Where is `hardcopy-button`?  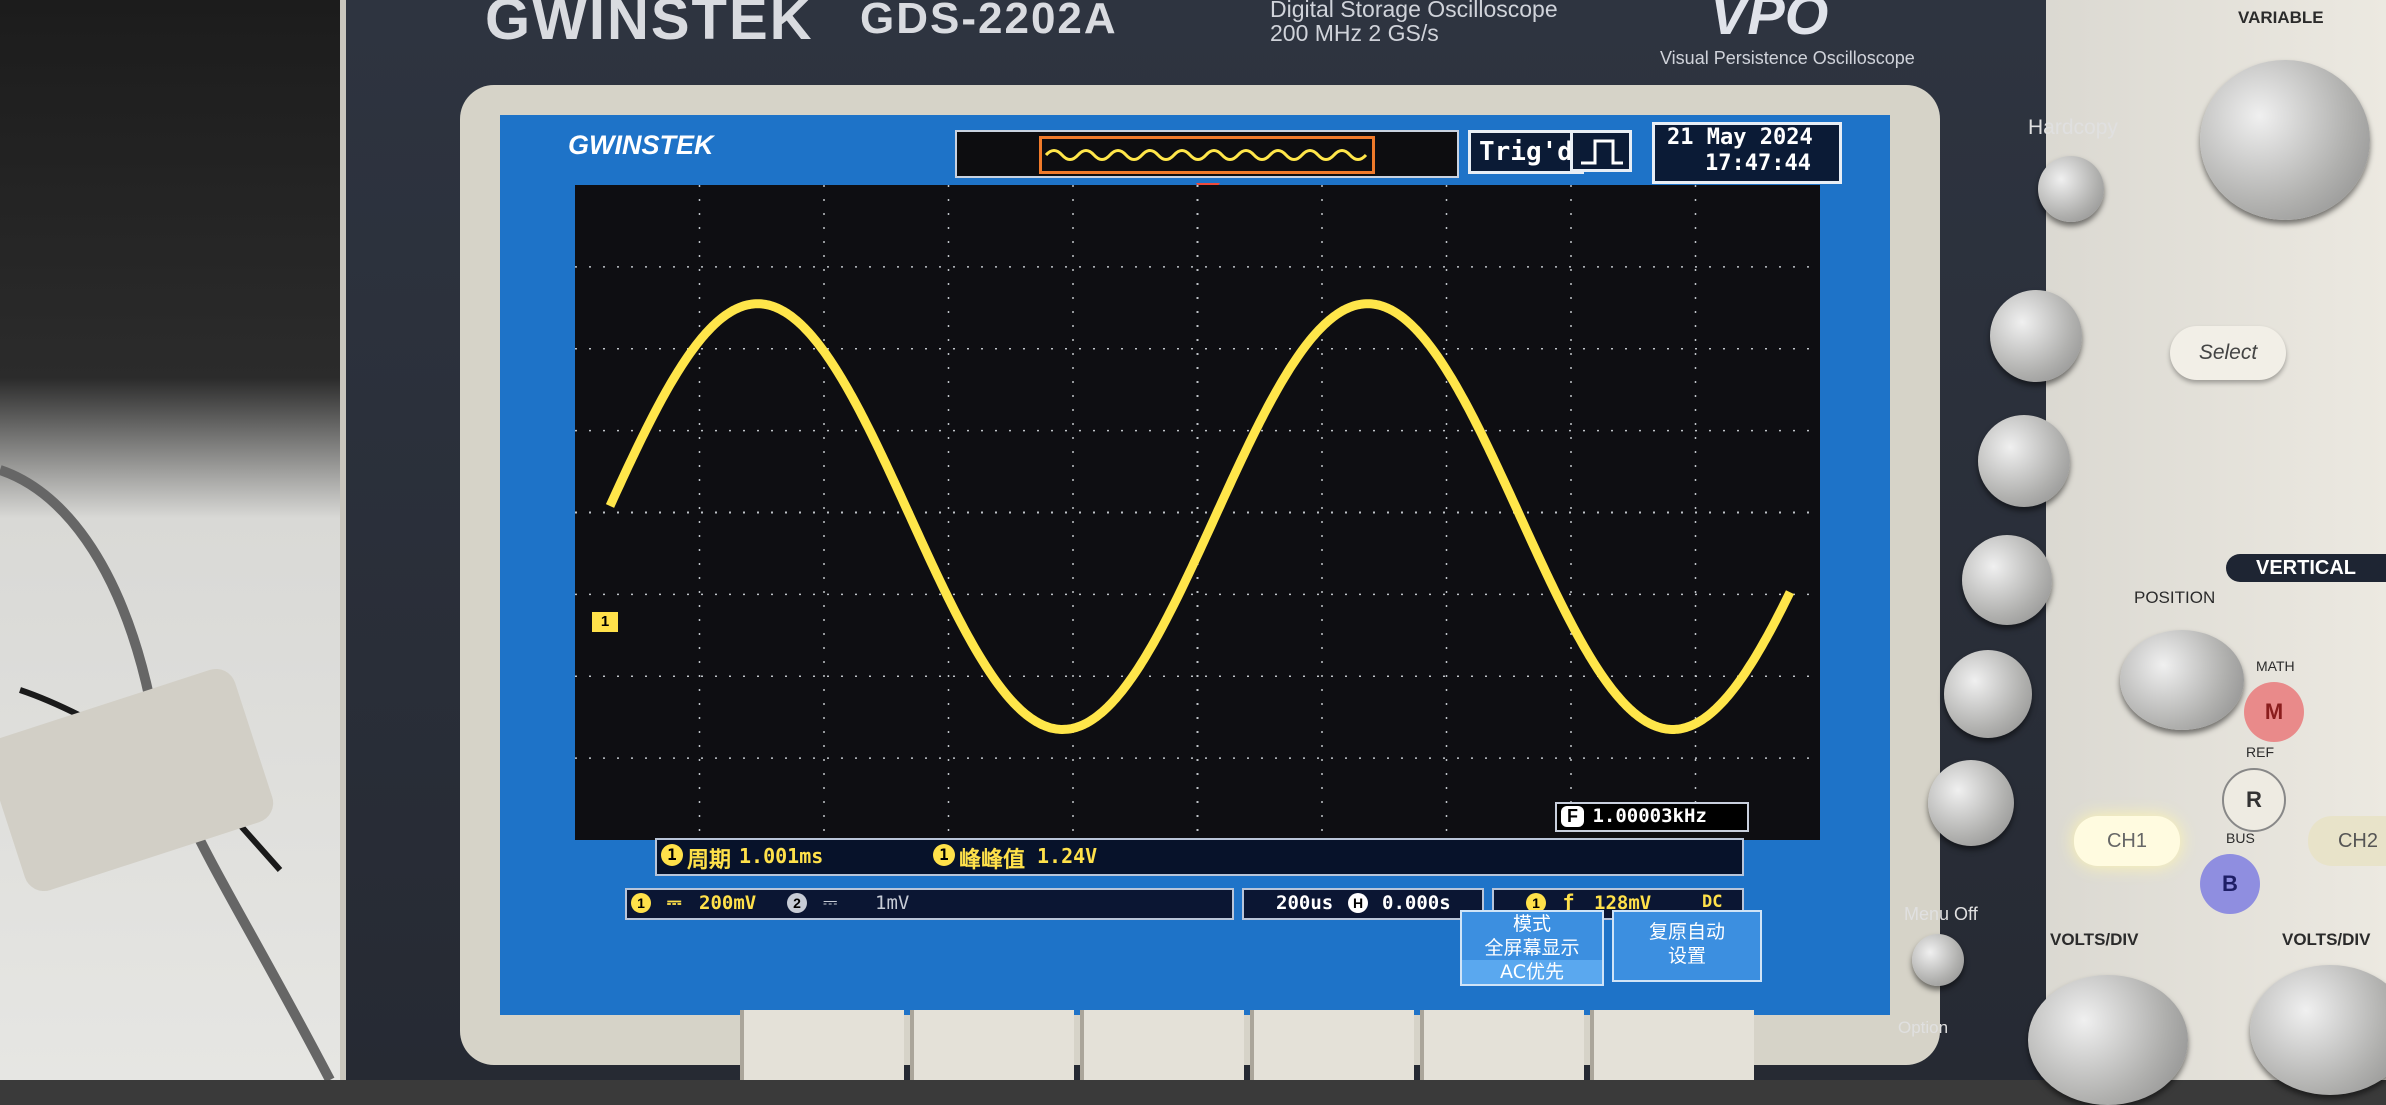 hardcopy-button is located at coordinates (2071, 189).